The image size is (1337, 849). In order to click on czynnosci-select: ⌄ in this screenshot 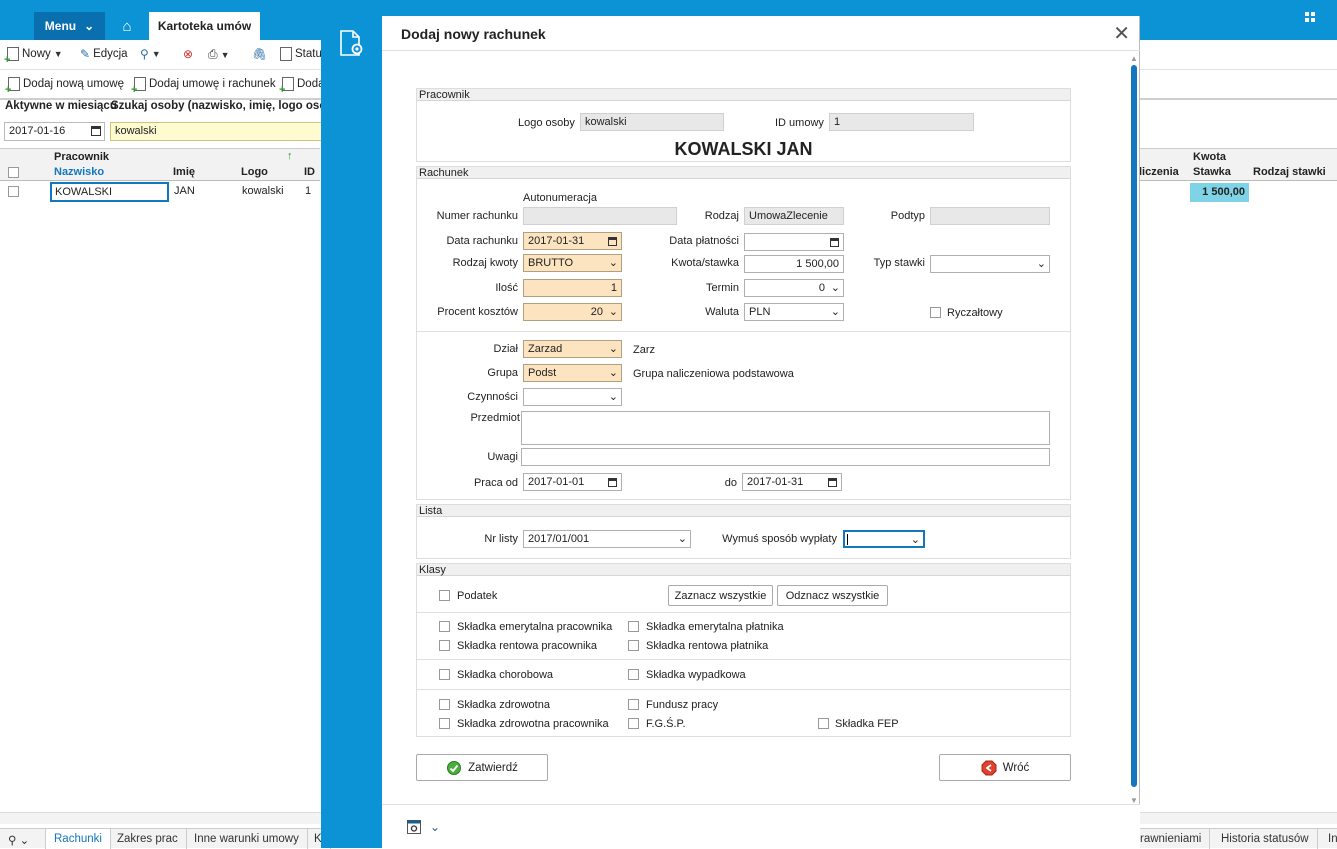, I will do `click(572, 397)`.